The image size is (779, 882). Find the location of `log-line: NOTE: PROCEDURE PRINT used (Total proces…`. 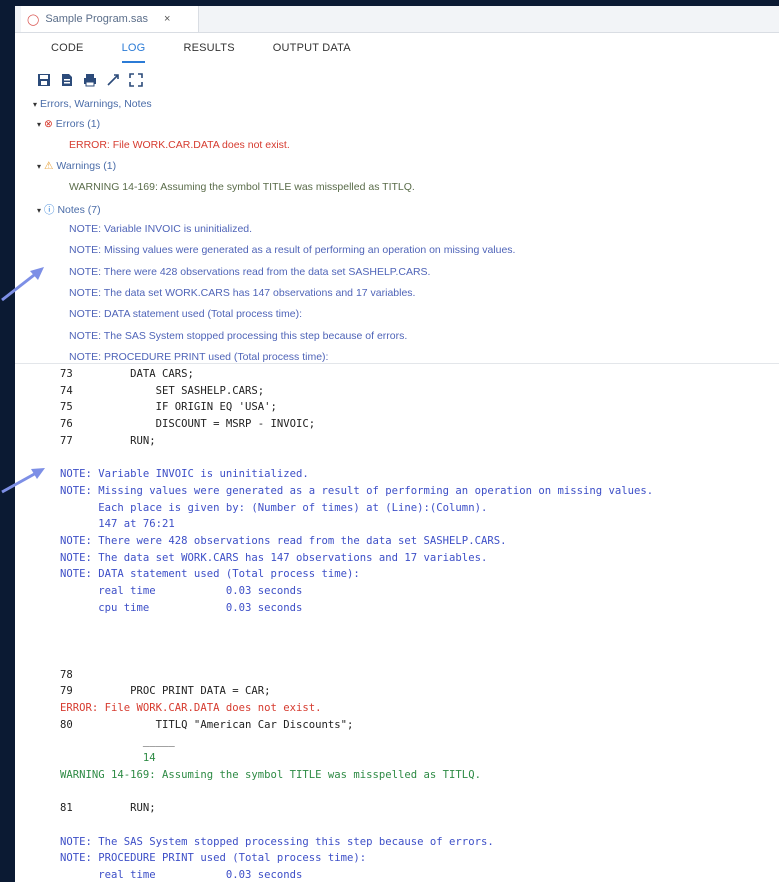

log-line: NOTE: PROCEDURE PRINT used (Total proces… is located at coordinates (213, 858).